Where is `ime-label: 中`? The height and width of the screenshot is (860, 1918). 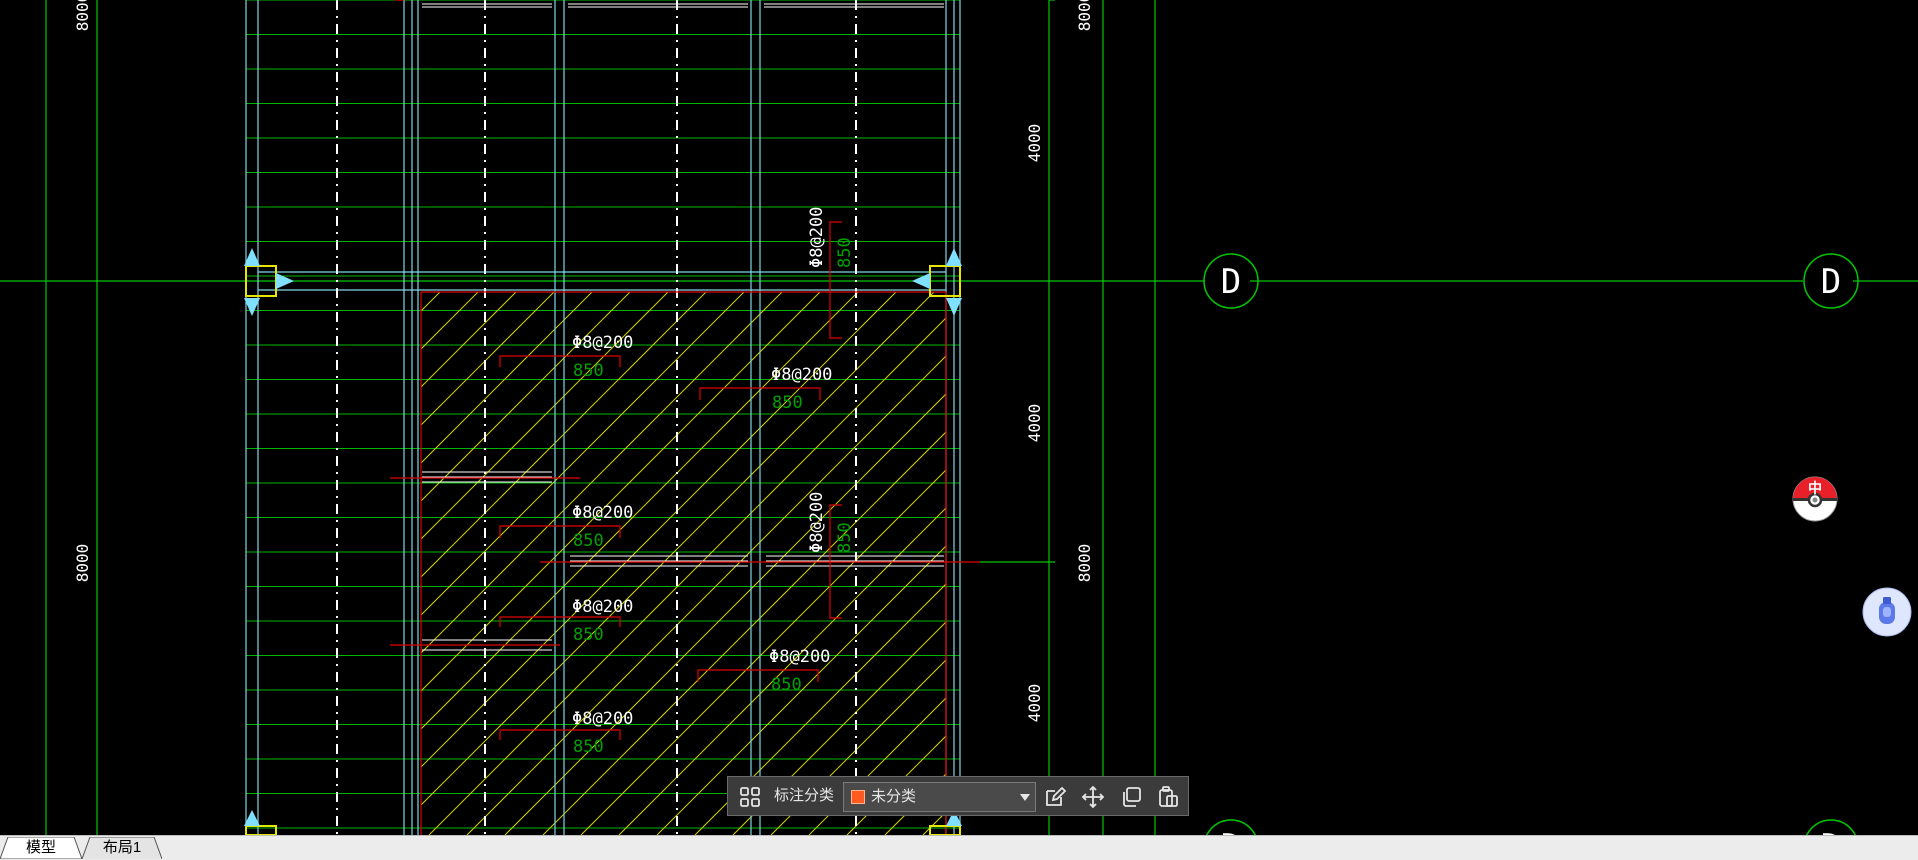 ime-label: 中 is located at coordinates (1815, 488).